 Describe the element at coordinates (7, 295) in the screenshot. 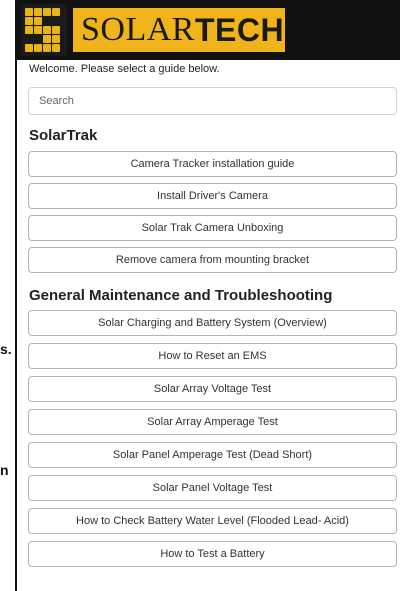

I see `background-page-fragment: s. n` at that location.